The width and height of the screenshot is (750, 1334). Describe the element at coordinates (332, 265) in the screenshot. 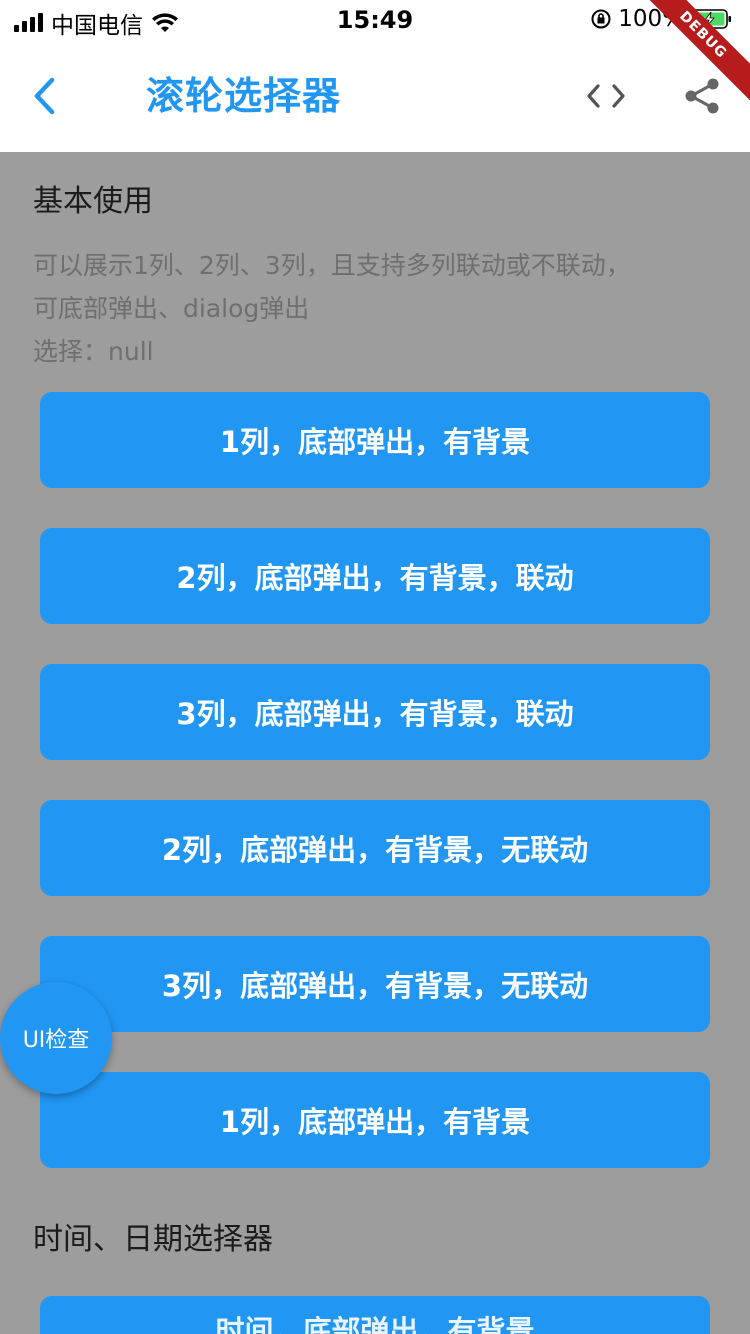

I see `description-line: 可以展示1列、2列、3列，且支持多列联动或不联动，` at that location.